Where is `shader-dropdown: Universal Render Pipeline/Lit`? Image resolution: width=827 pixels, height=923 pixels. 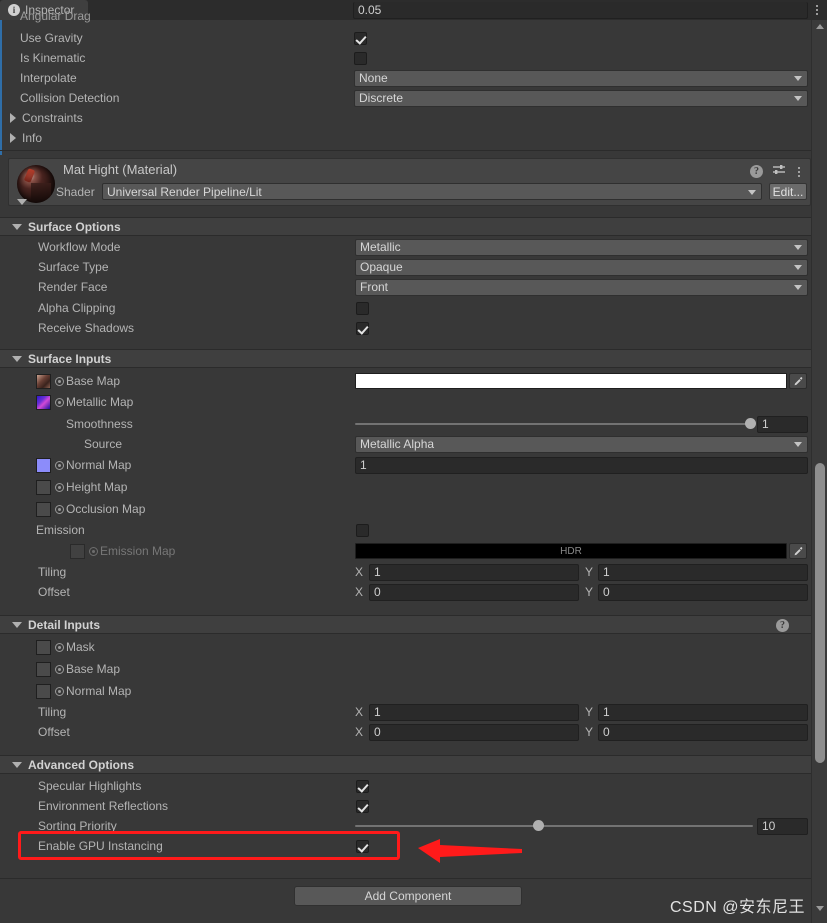
shader-dropdown: Universal Render Pipeline/Lit is located at coordinates (432, 191).